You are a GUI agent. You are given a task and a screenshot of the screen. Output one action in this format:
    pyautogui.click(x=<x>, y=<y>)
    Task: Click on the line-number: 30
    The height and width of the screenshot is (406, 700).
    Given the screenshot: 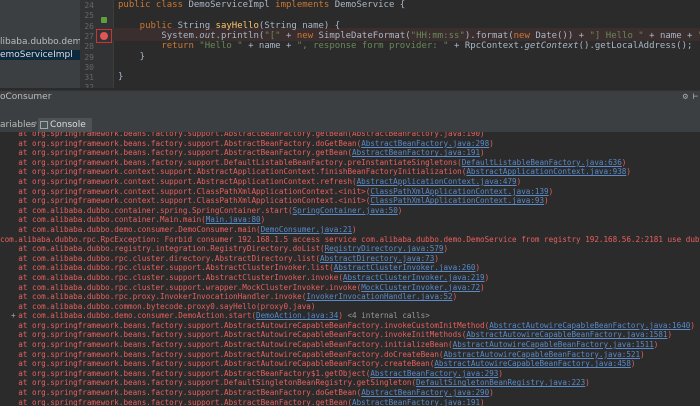 What is the action you would take?
    pyautogui.click(x=88, y=67)
    